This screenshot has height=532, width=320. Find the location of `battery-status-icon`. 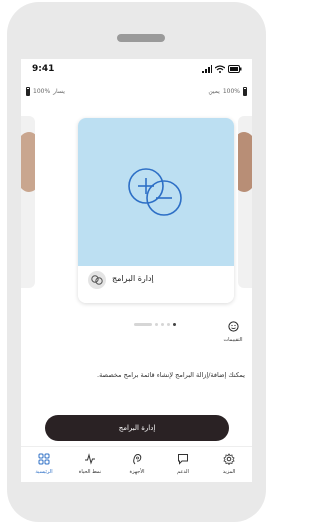

battery-status-icon is located at coordinates (235, 69).